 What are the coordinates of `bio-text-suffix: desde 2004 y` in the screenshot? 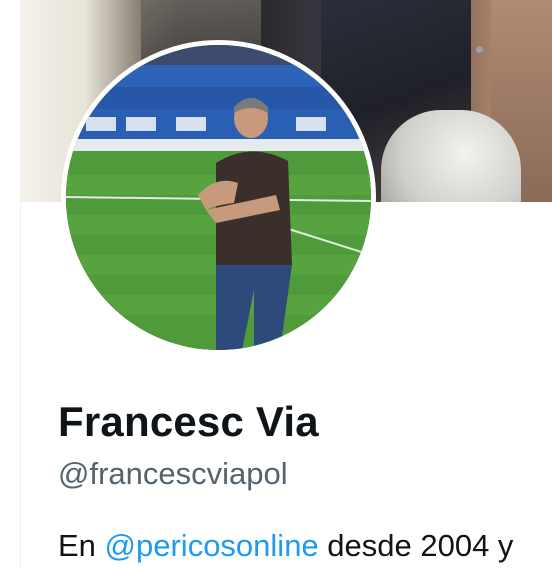 It's located at (416, 545).